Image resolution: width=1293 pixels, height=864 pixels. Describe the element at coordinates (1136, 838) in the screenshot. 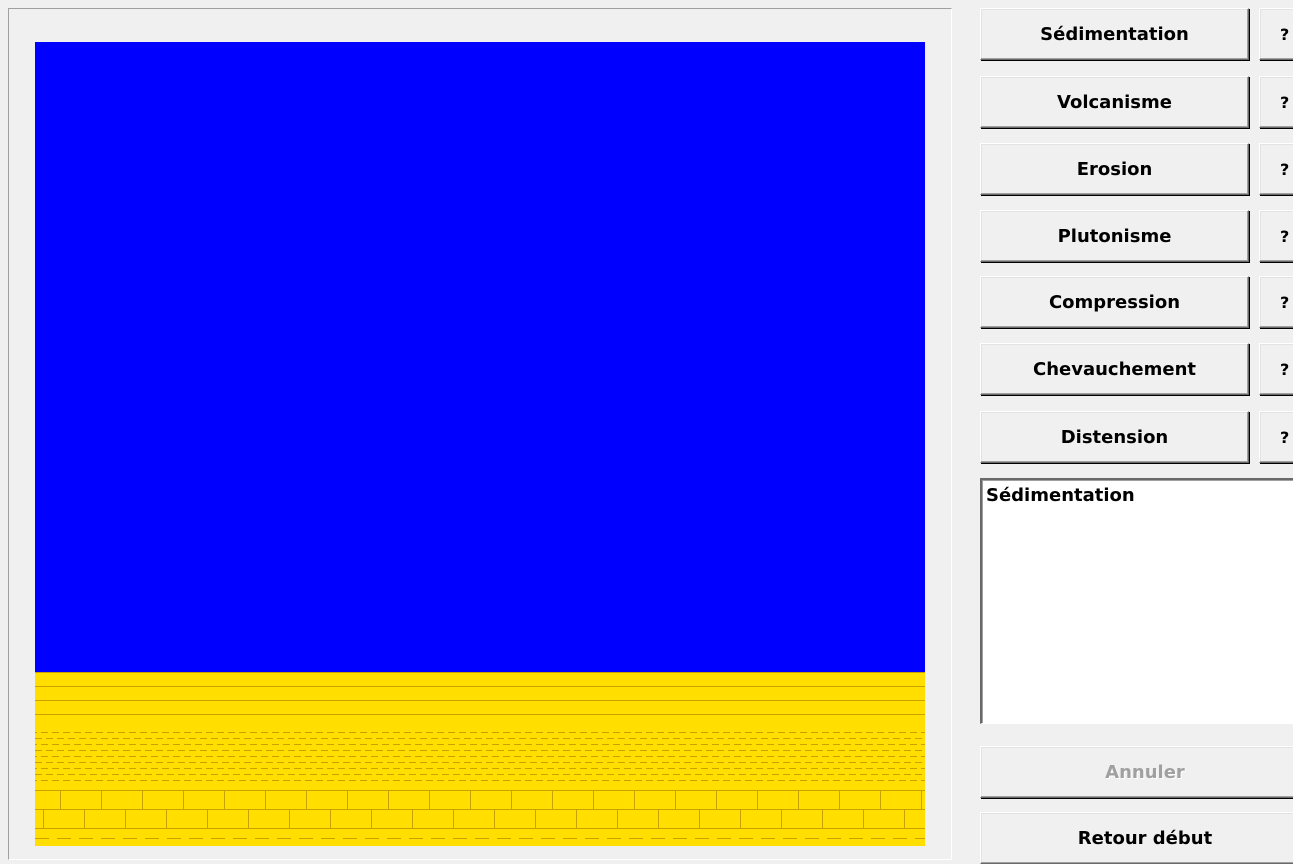

I see `restart-button: Retour début` at that location.